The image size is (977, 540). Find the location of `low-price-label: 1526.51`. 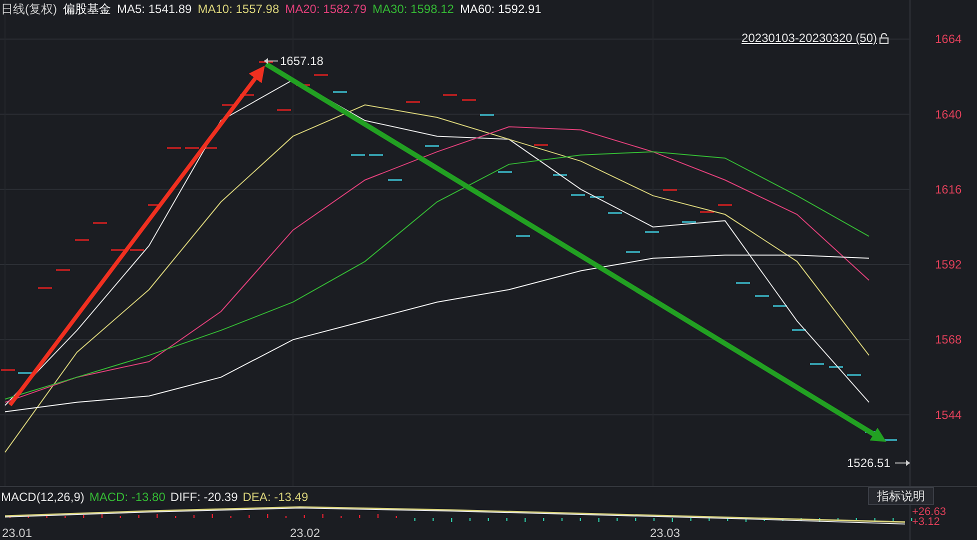

low-price-label: 1526.51 is located at coordinates (868, 463).